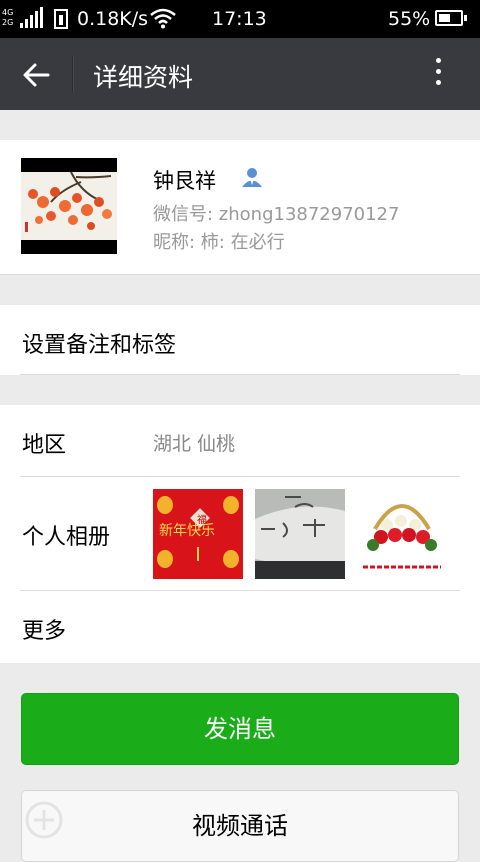  What do you see at coordinates (163, 18) in the screenshot?
I see `wifi-icon` at bounding box center [163, 18].